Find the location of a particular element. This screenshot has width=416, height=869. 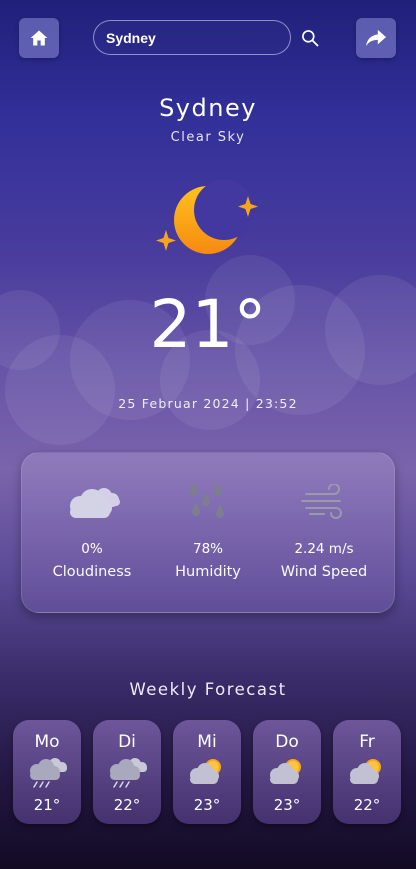

forecast-day-card: Di 22° is located at coordinates (127, 772).